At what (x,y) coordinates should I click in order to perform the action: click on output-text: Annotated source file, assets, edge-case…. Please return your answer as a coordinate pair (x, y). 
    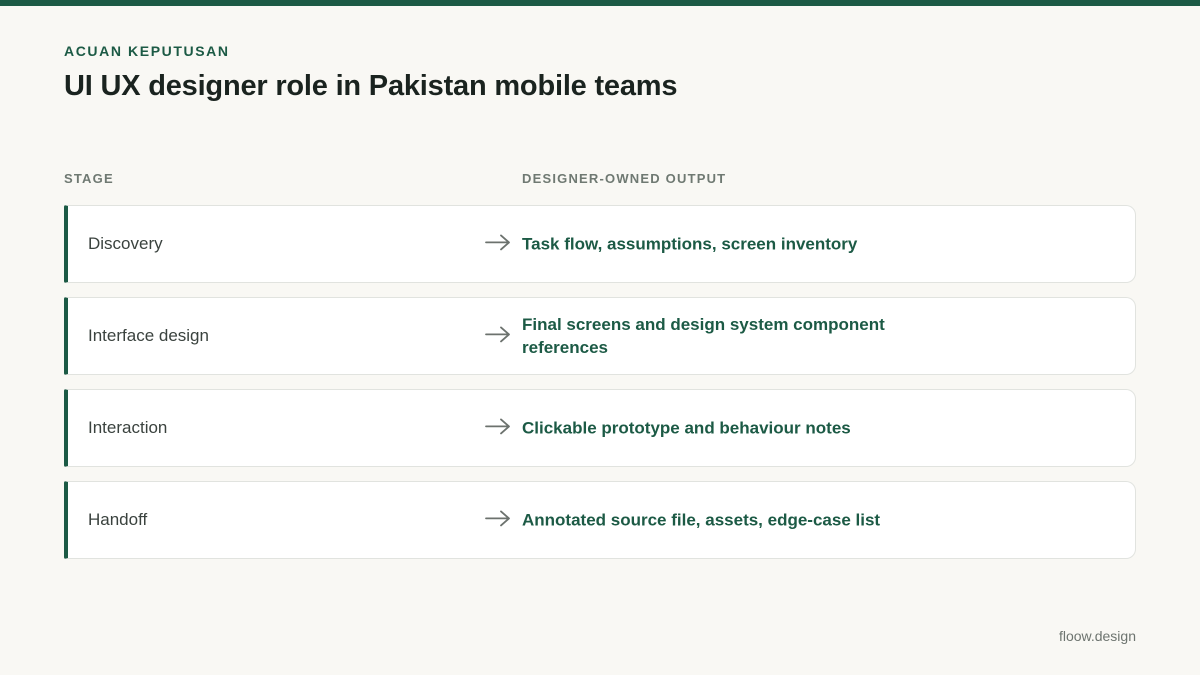
    Looking at the image, I should click on (701, 520).